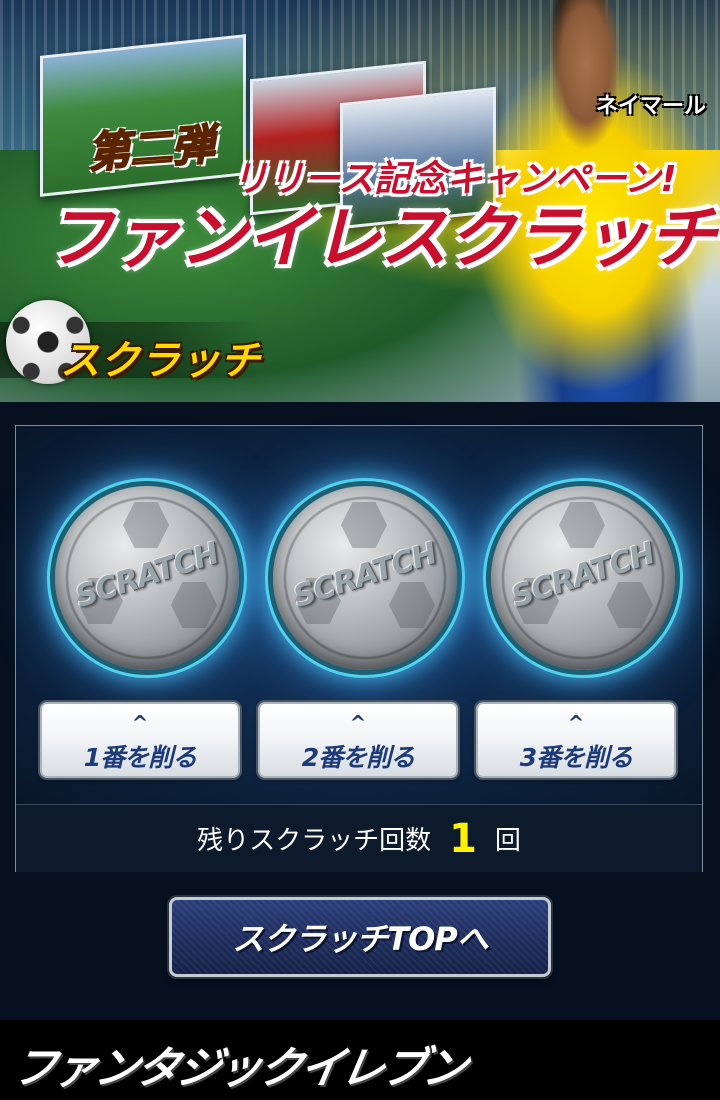  What do you see at coordinates (358, 740) in the screenshot?
I see `scratch-2-button: ^ 2番を削る` at bounding box center [358, 740].